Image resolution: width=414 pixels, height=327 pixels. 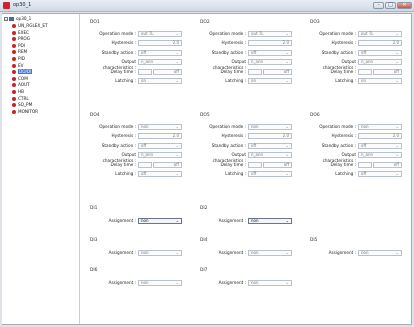 I want to click on do-group-title: DO2, so click(x=205, y=22).